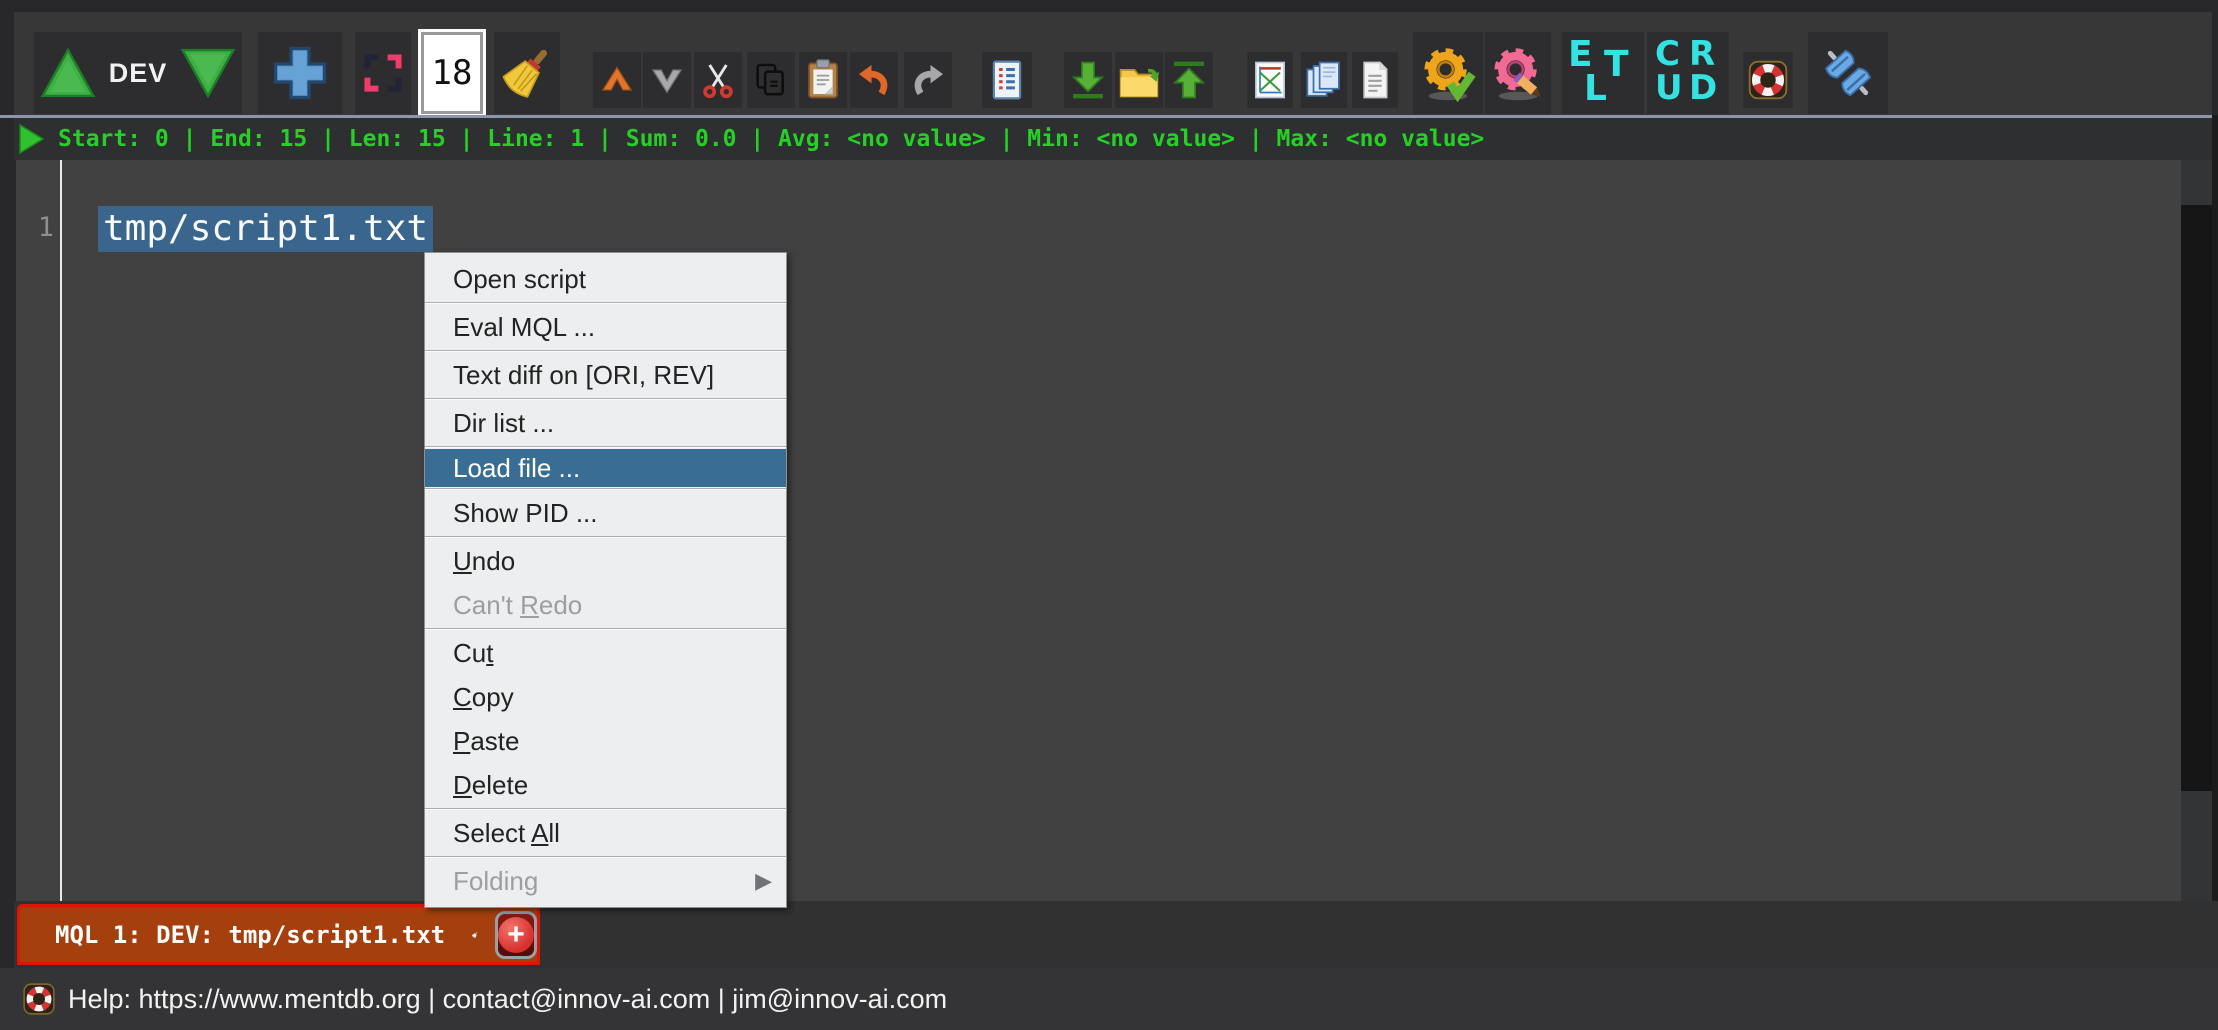 The height and width of the screenshot is (1030, 2218). I want to click on copy-icon, so click(771, 80).